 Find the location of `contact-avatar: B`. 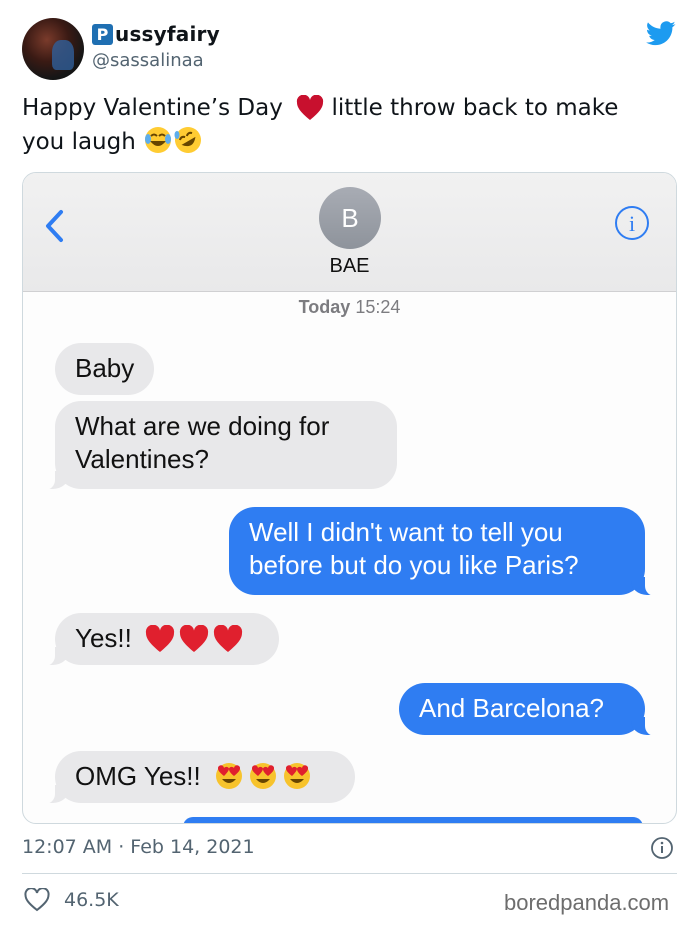

contact-avatar: B is located at coordinates (350, 218).